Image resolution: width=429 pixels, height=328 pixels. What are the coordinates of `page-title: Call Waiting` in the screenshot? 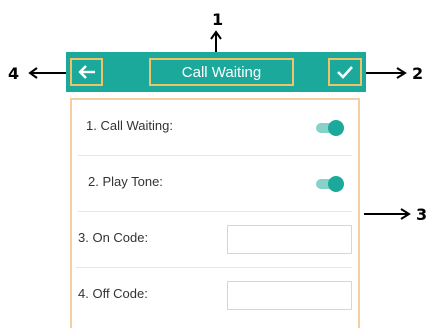 It's located at (221, 72).